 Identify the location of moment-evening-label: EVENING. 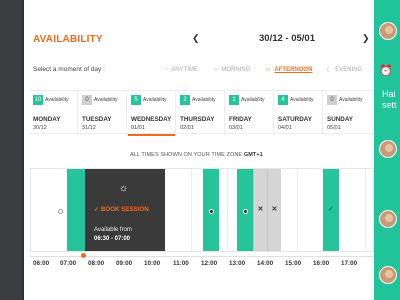
(349, 70).